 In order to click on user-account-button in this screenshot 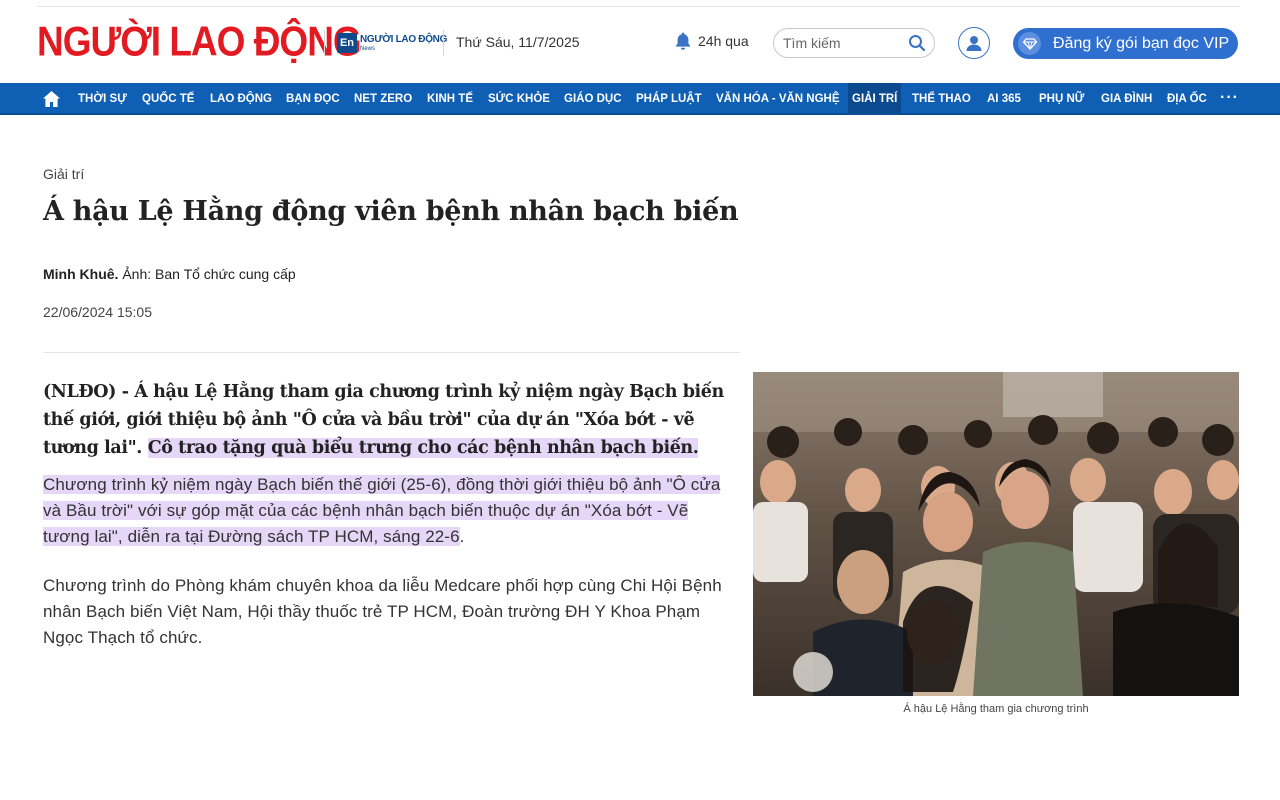, I will do `click(974, 43)`.